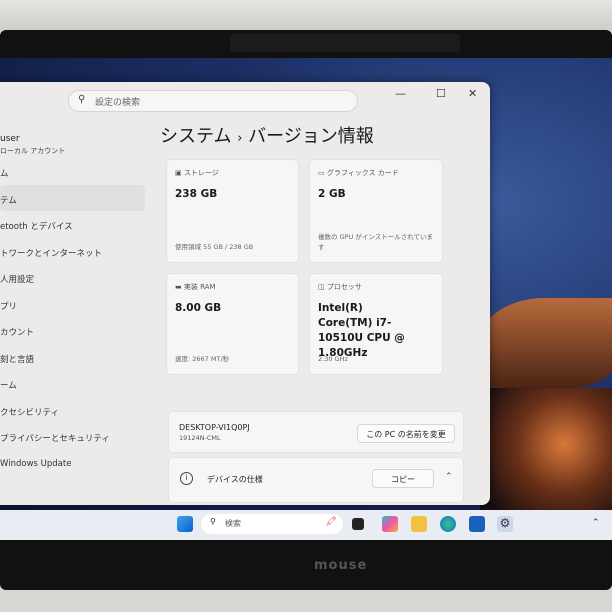 This screenshot has height=612, width=612. What do you see at coordinates (448, 524) in the screenshot?
I see `edge-icon` at bounding box center [448, 524].